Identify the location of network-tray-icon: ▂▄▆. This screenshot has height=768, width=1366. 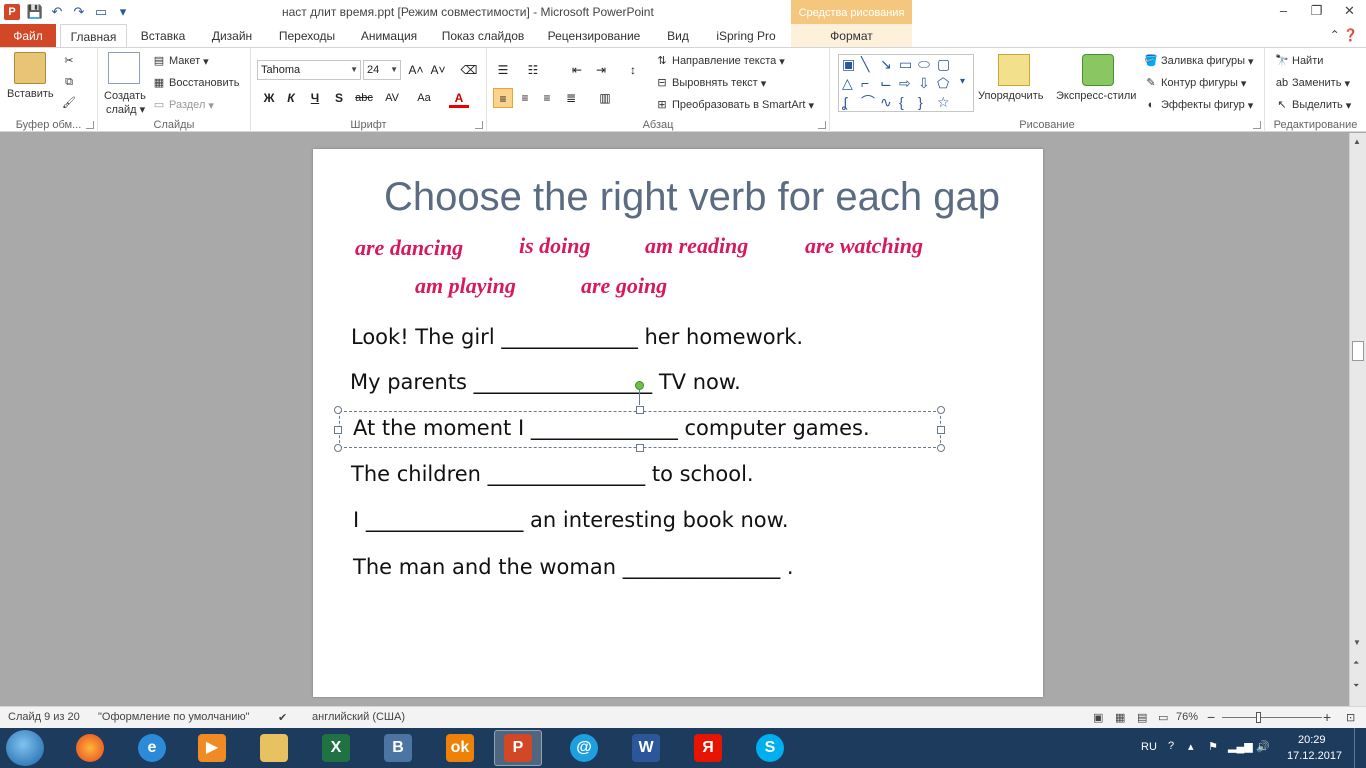
(1240, 746).